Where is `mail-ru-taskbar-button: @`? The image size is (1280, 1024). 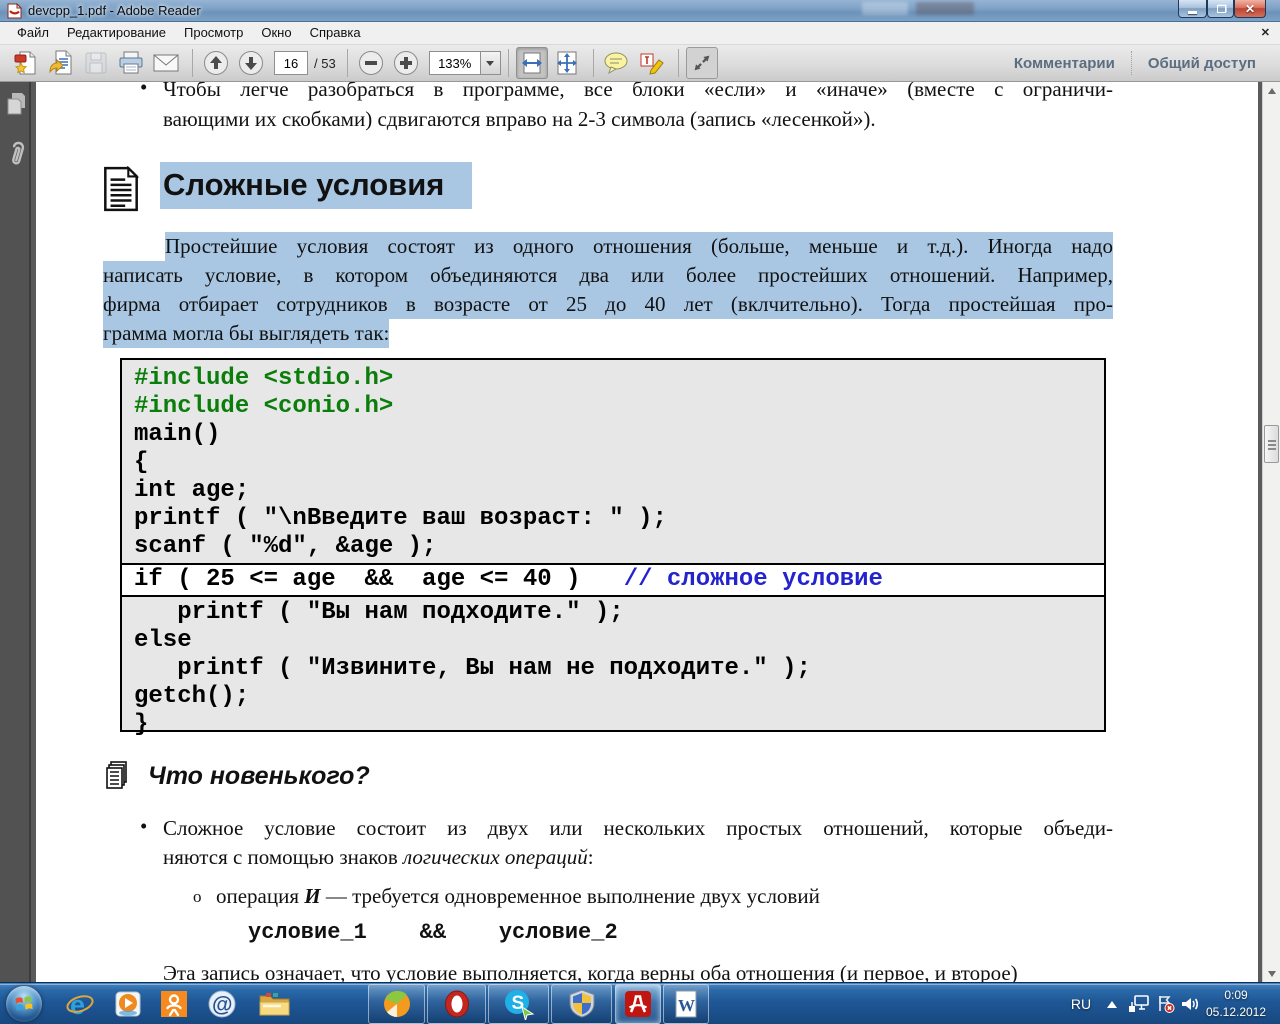
mail-ru-taskbar-button: @ is located at coordinates (222, 1004).